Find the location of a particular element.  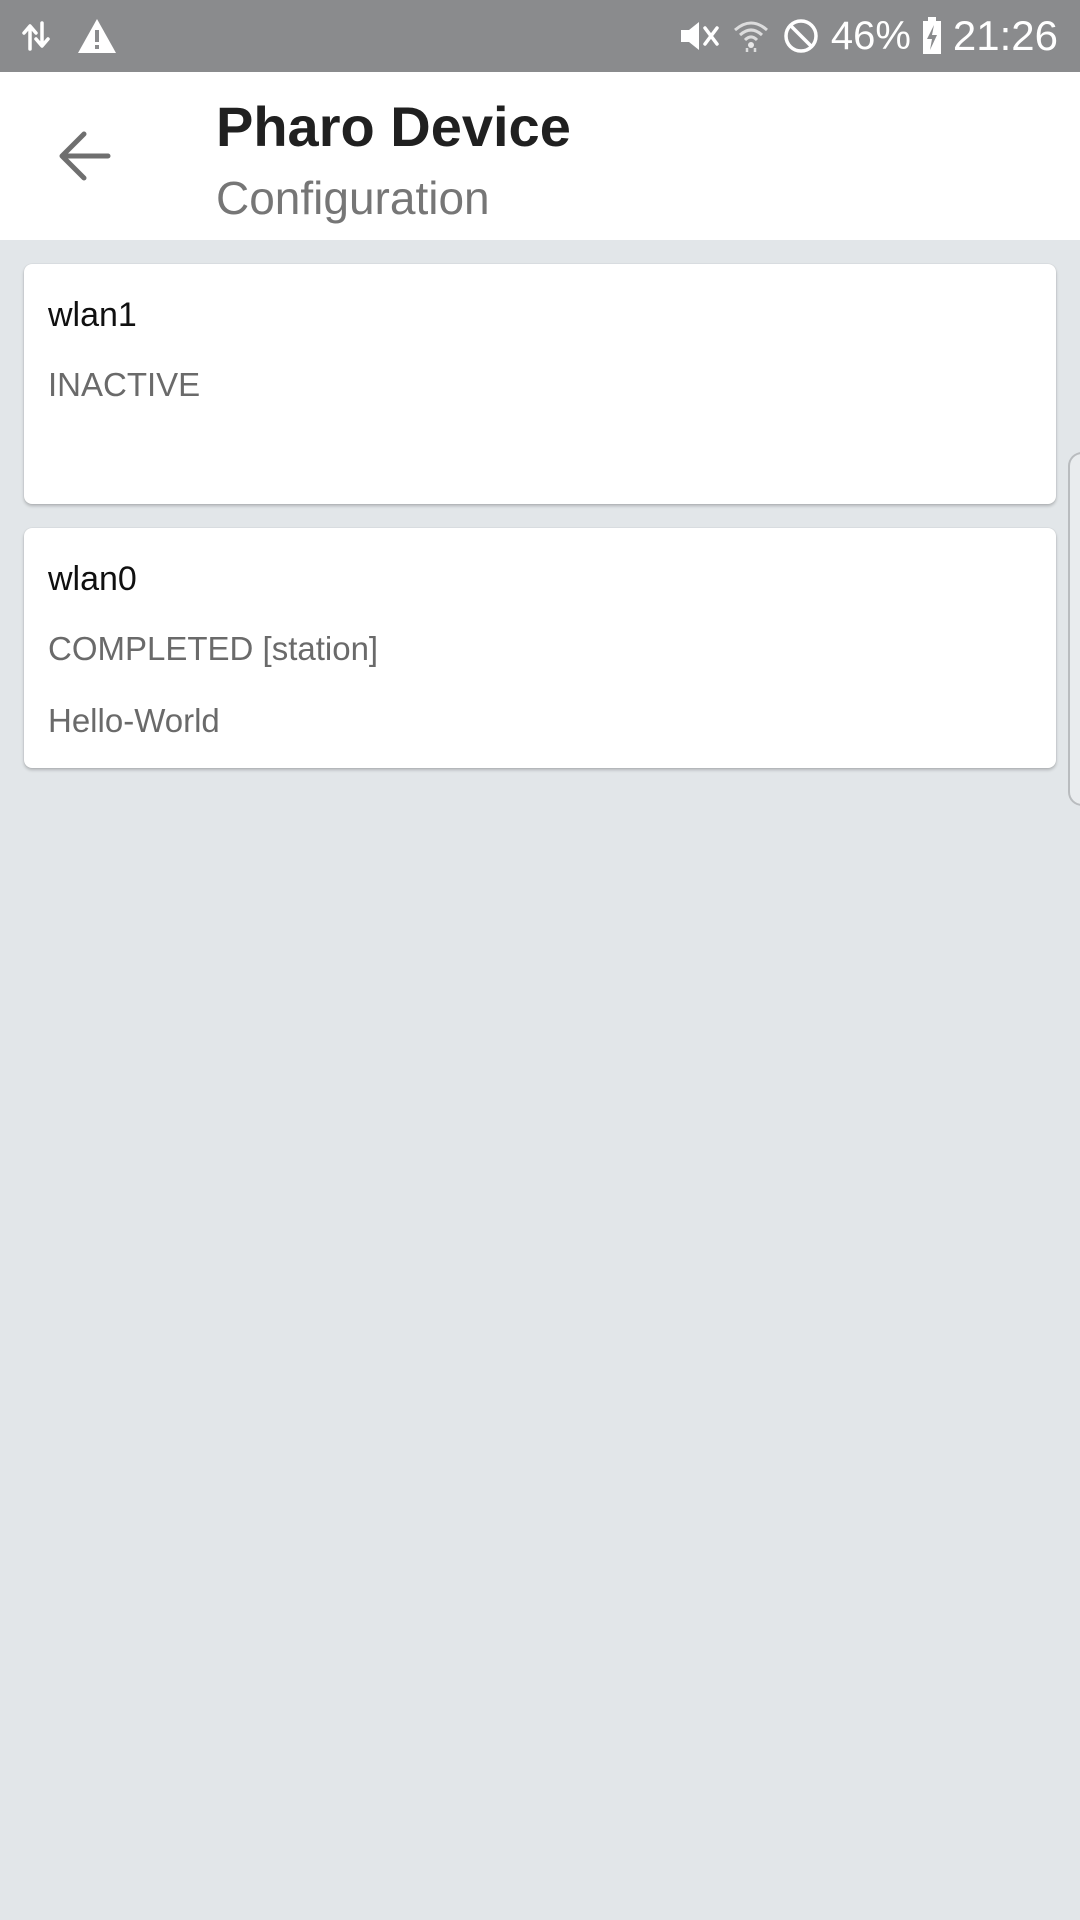

interface-ssid: Hello-World is located at coordinates (134, 720).